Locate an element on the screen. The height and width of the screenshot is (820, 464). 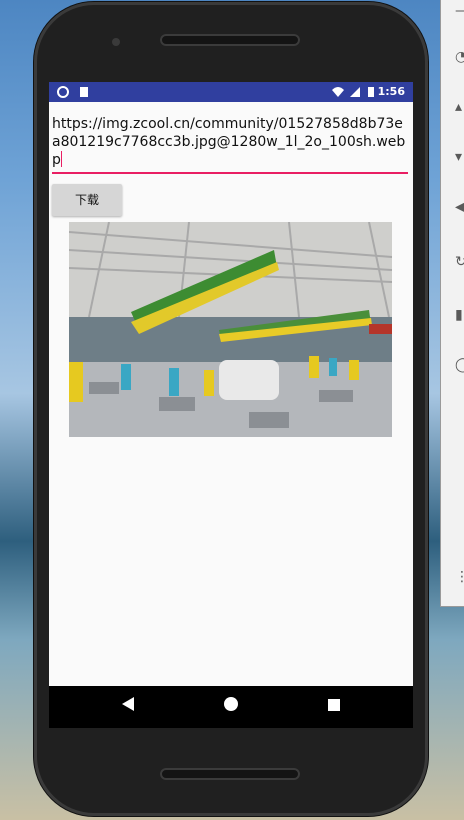
circle-icon is located at coordinates (63, 93).